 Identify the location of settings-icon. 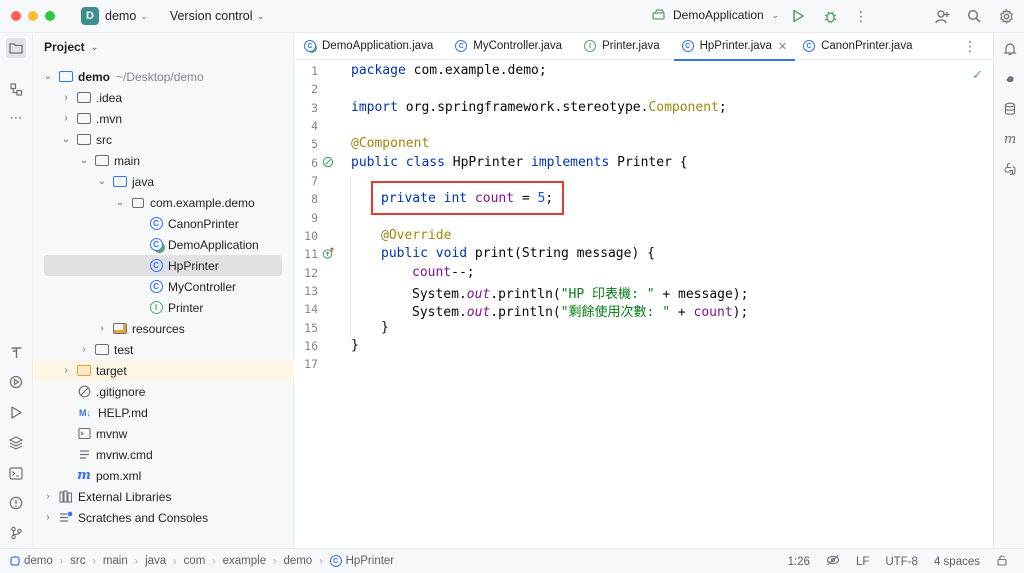
(1006, 16).